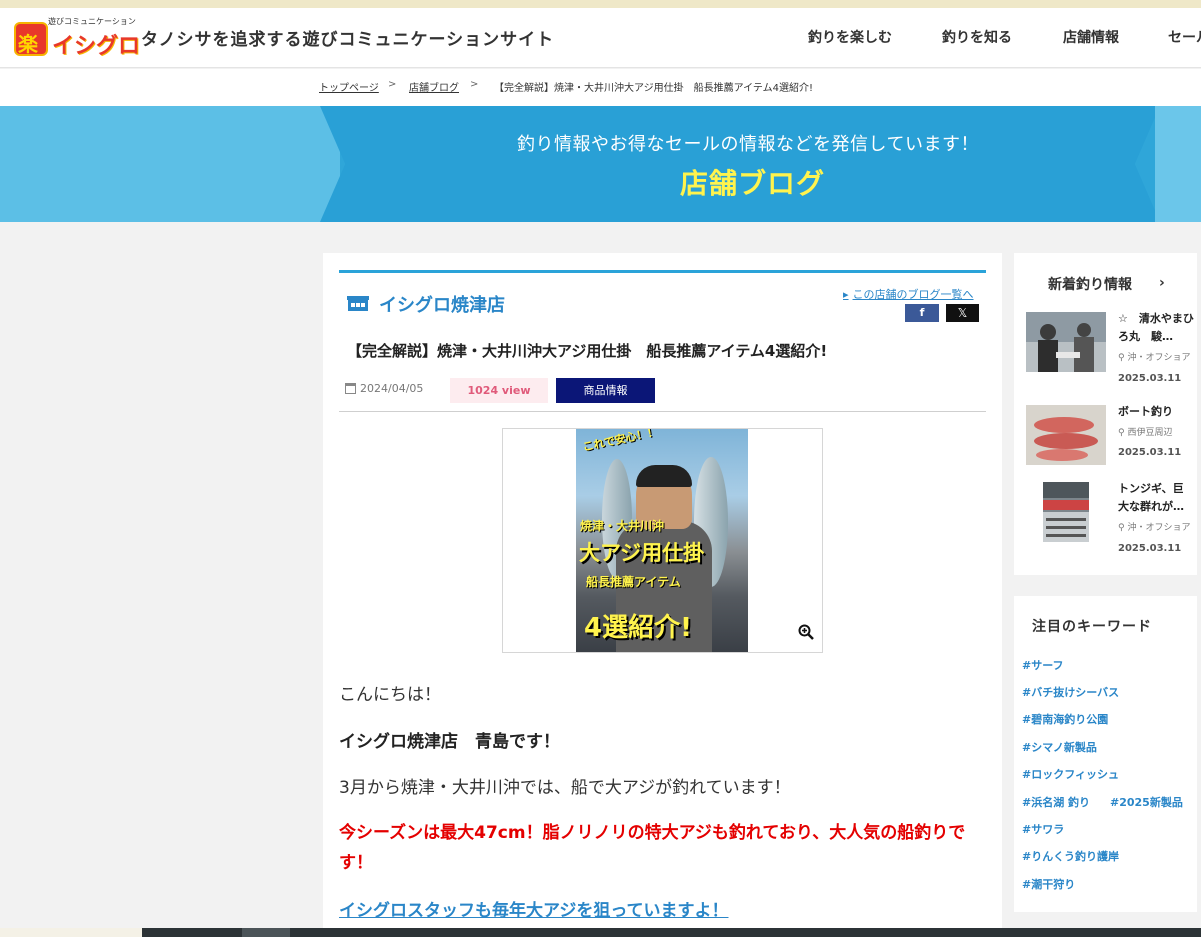  Describe the element at coordinates (605, 390) in the screenshot. I see `category-tag: 商品情報` at that location.